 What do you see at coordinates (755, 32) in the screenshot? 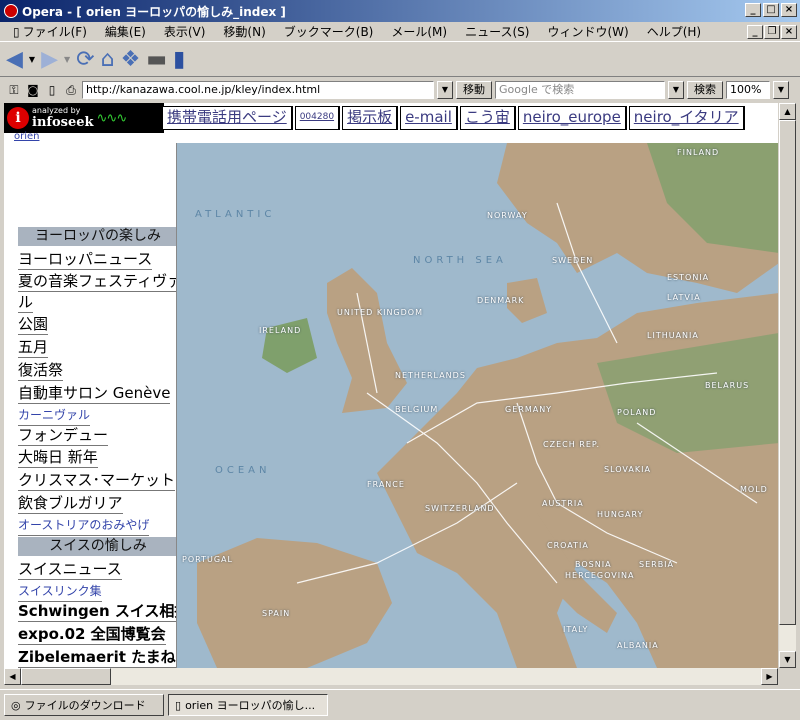
I see `doc-minimize-button: _` at bounding box center [755, 32].